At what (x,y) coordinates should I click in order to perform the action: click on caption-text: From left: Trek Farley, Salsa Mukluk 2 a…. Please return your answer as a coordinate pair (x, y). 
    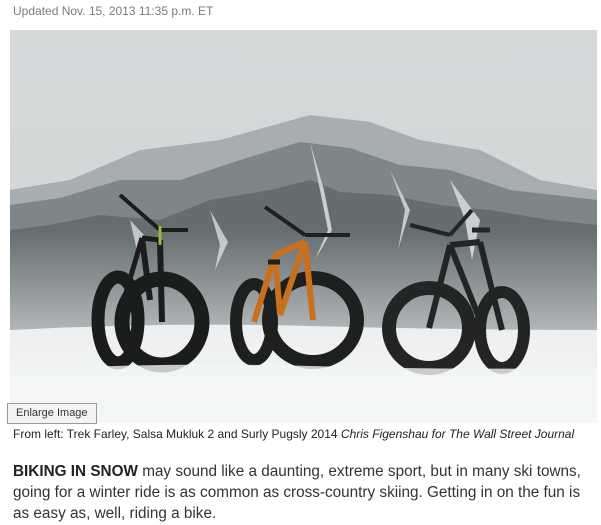
    Looking at the image, I should click on (175, 434).